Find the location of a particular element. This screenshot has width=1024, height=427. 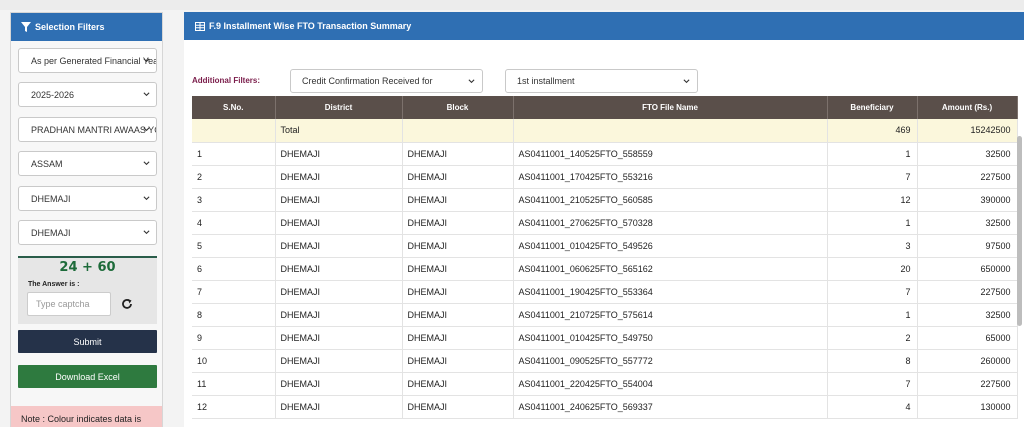

total-beneficiary: 469 is located at coordinates (872, 131).